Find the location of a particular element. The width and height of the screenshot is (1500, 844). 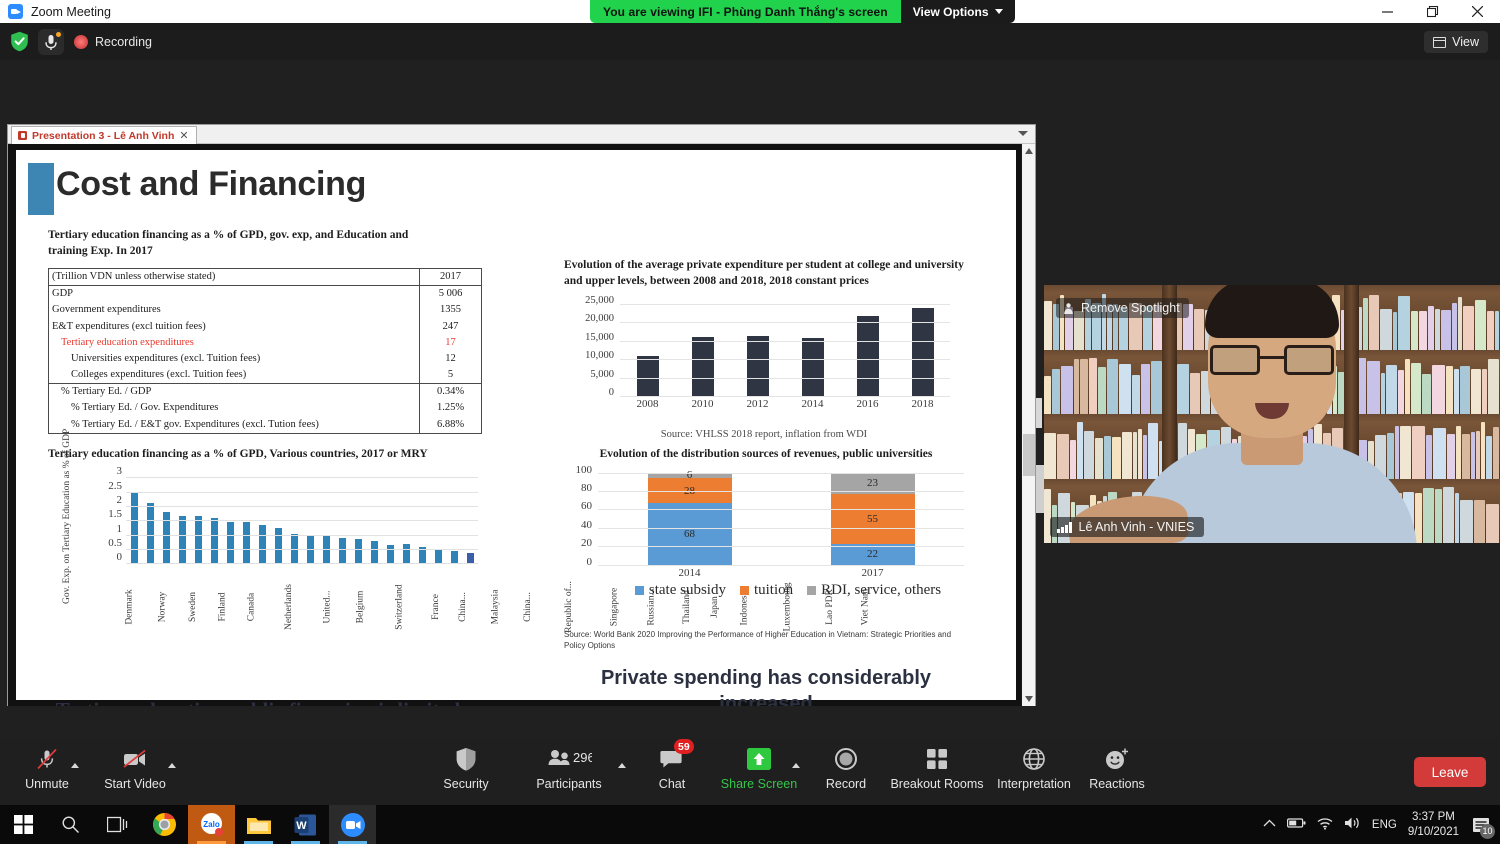

breakout-rooms-button: Breakout Rooms is located at coordinates (937, 773).